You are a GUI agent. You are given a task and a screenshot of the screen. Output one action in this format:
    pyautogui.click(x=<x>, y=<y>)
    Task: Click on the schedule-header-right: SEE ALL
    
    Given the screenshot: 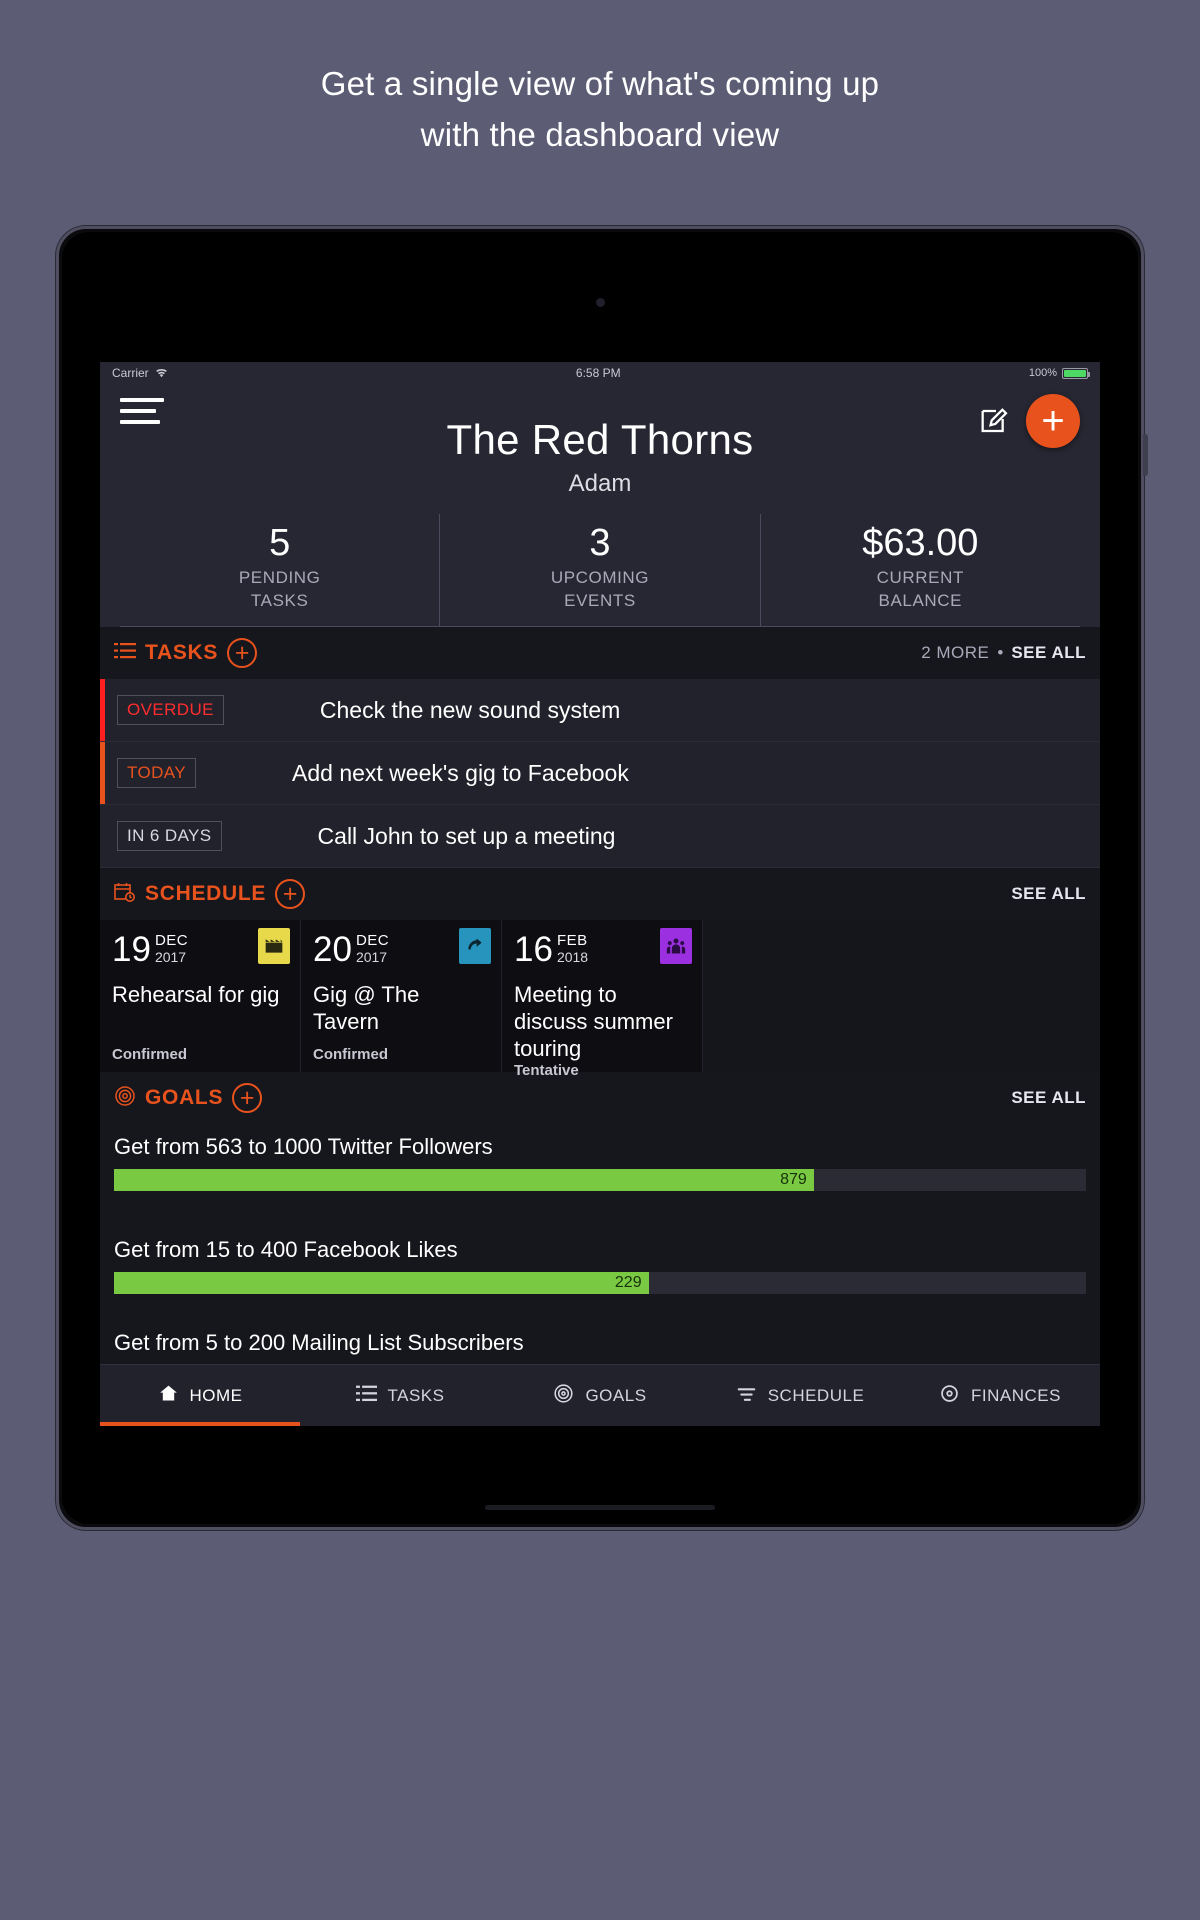 What is the action you would take?
    pyautogui.click(x=1048, y=894)
    